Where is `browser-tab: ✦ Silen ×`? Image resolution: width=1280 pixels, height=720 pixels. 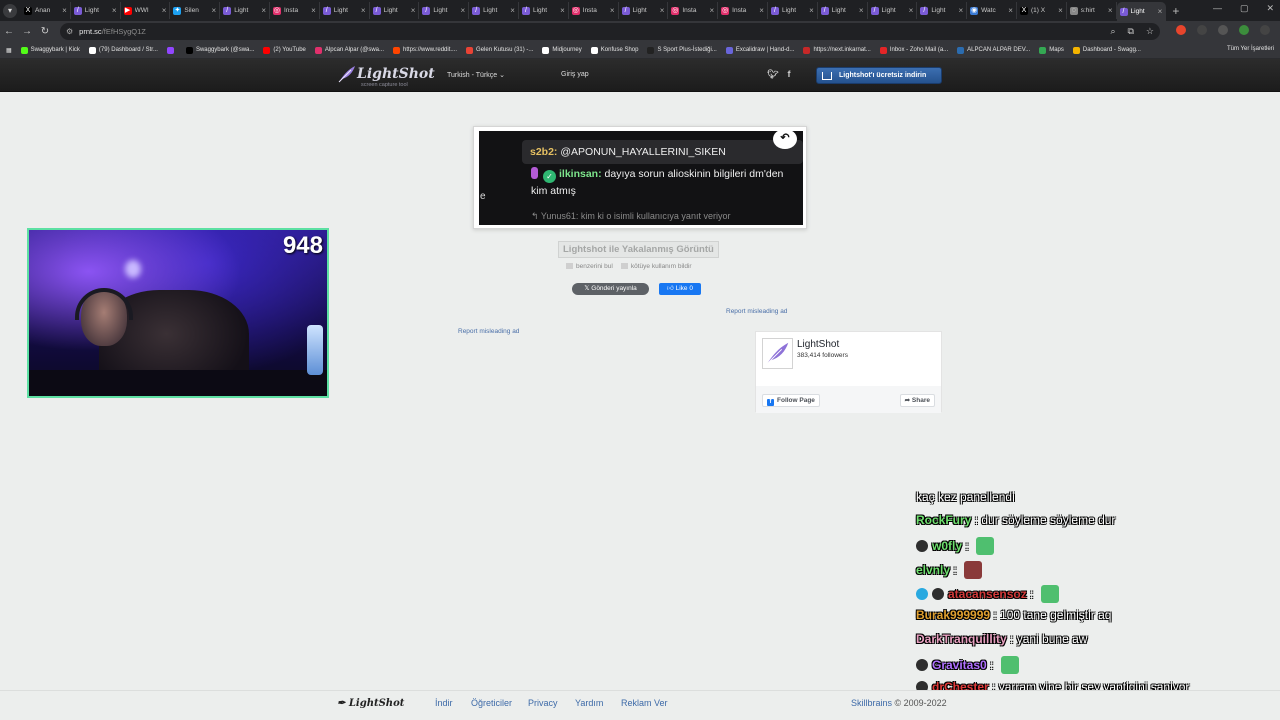
browser-tab: ✦ Silen × is located at coordinates (195, 10).